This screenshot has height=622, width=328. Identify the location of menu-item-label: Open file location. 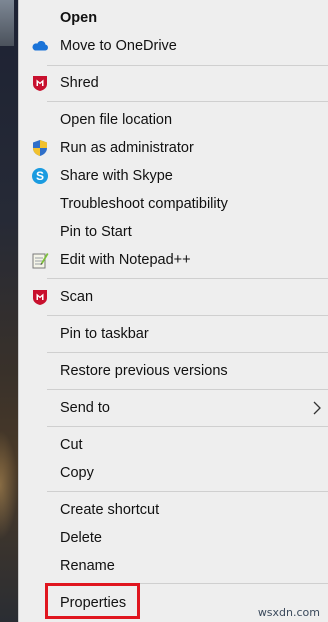
(116, 120).